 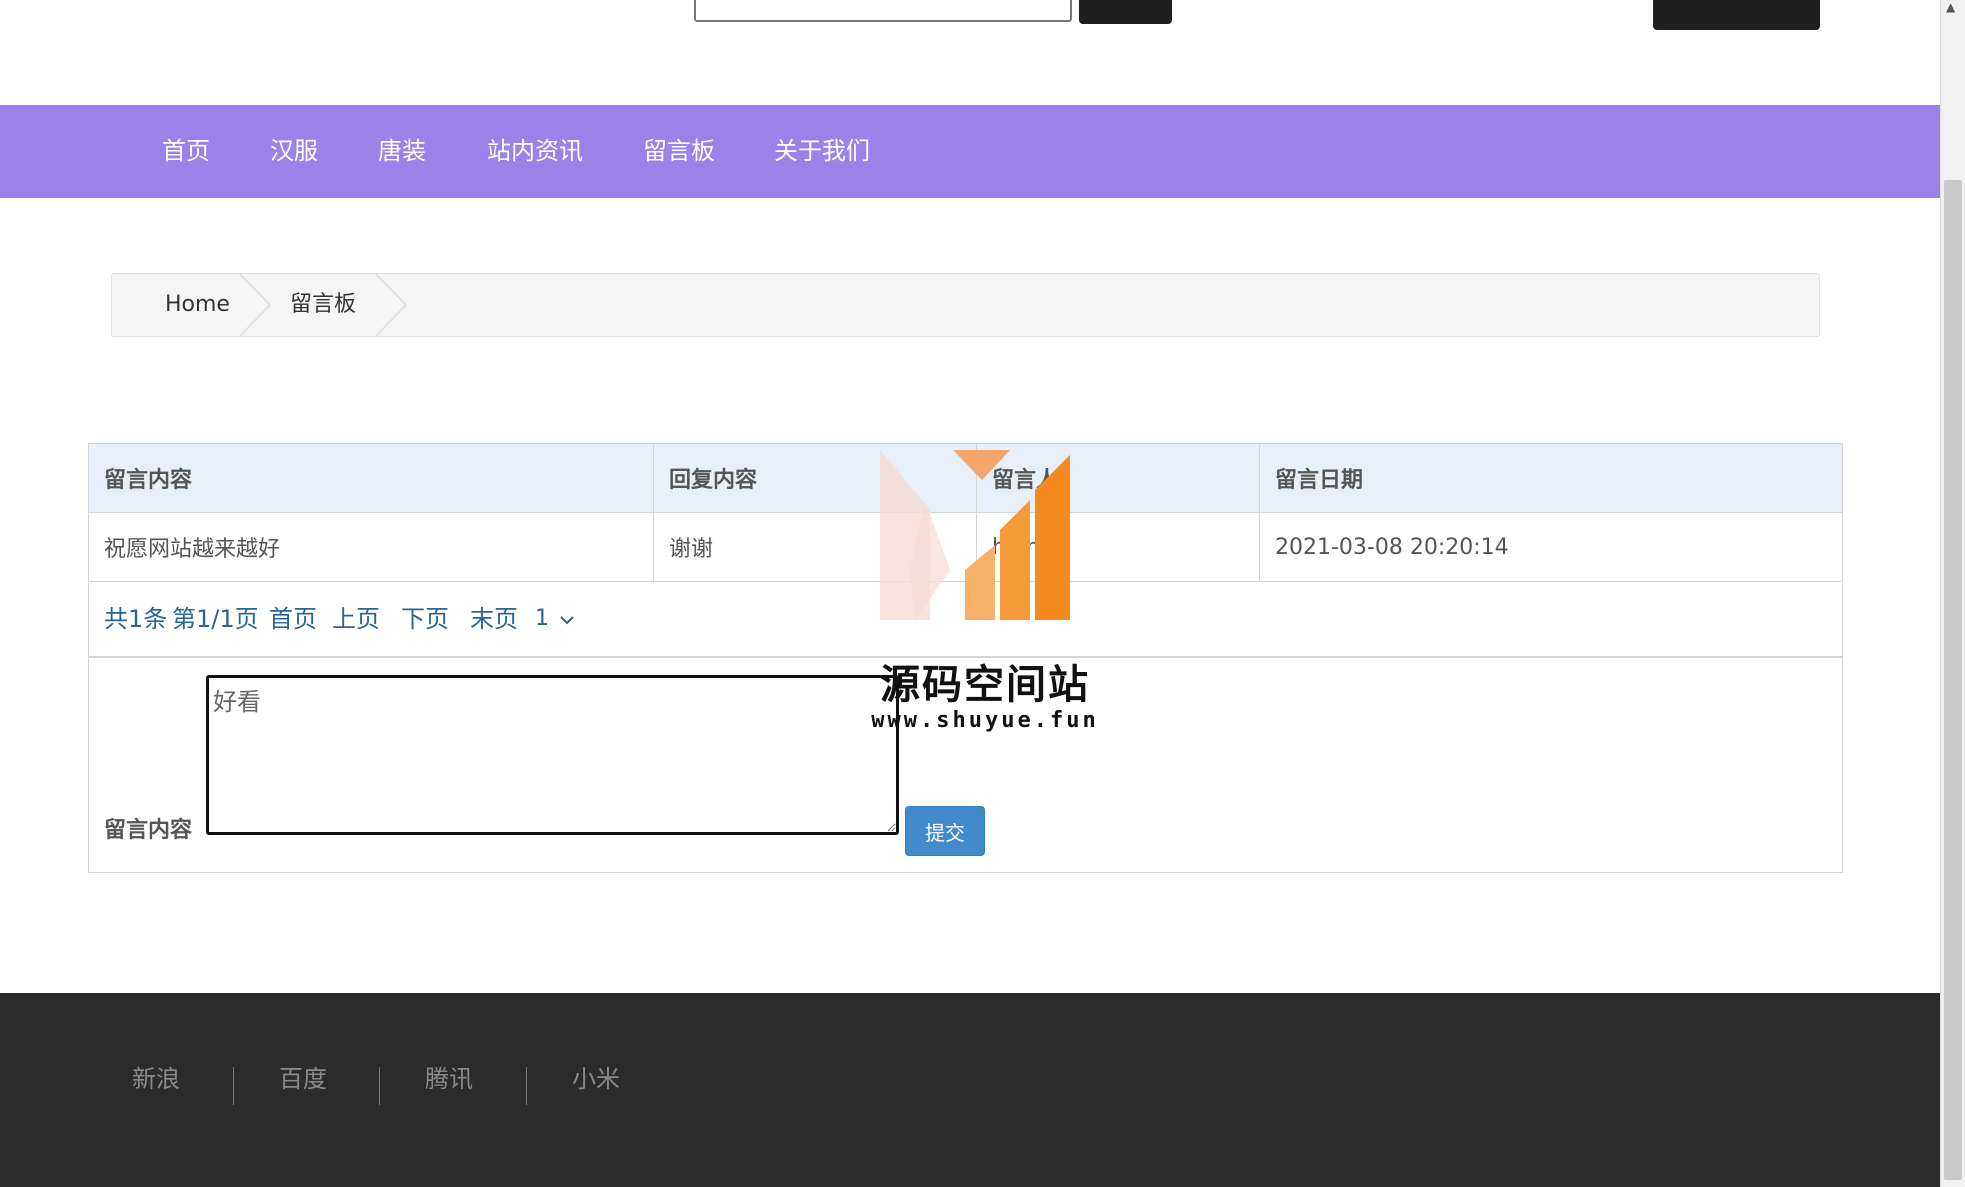 What do you see at coordinates (1736, 15) in the screenshot?
I see `login-button` at bounding box center [1736, 15].